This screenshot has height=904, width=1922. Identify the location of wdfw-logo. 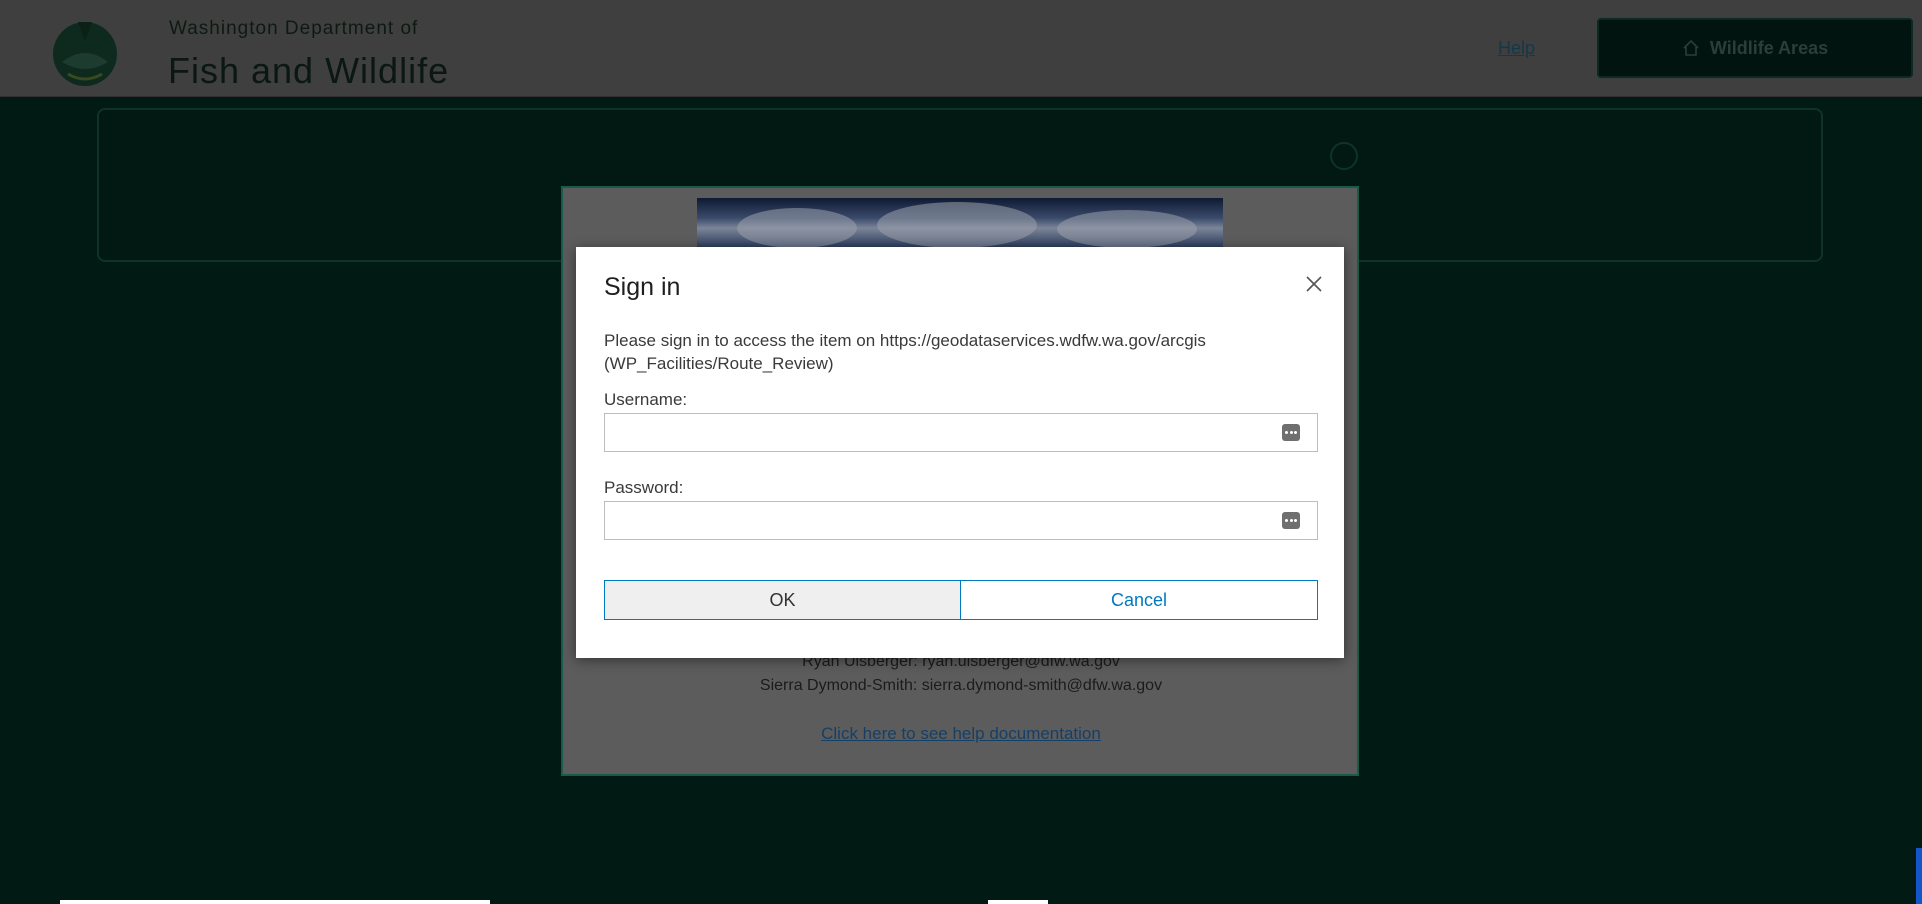
(85, 54).